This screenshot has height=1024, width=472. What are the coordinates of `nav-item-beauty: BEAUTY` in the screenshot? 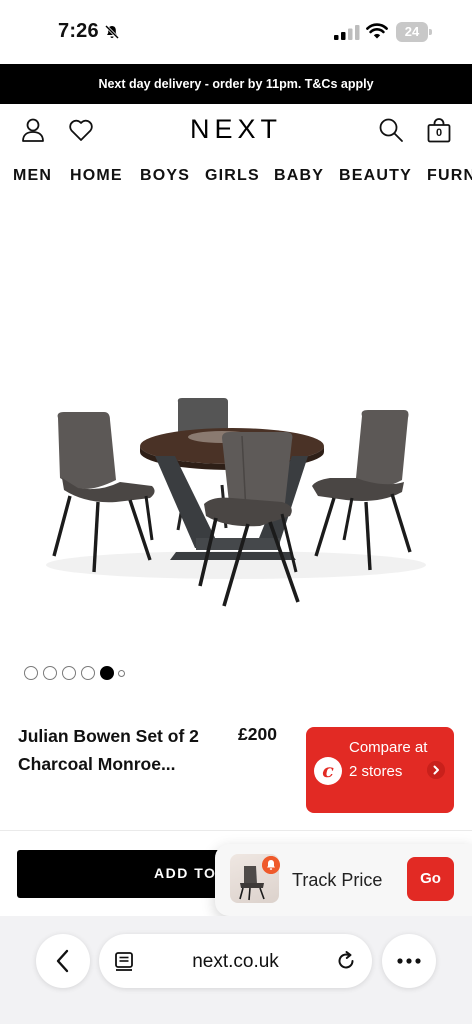 It's located at (375, 176).